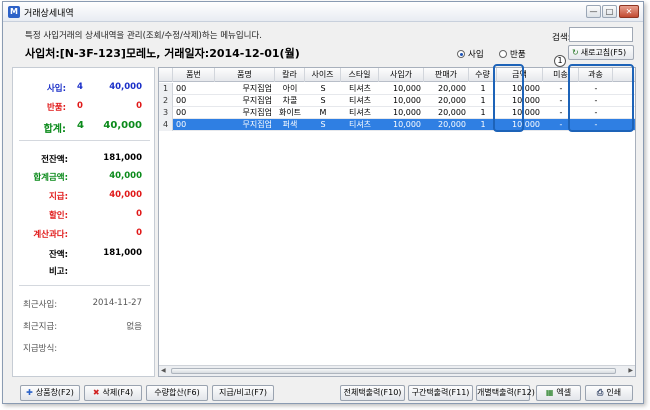 This screenshot has width=650, height=410. I want to click on payment-memo-button: 지급/비고(F7), so click(243, 393).